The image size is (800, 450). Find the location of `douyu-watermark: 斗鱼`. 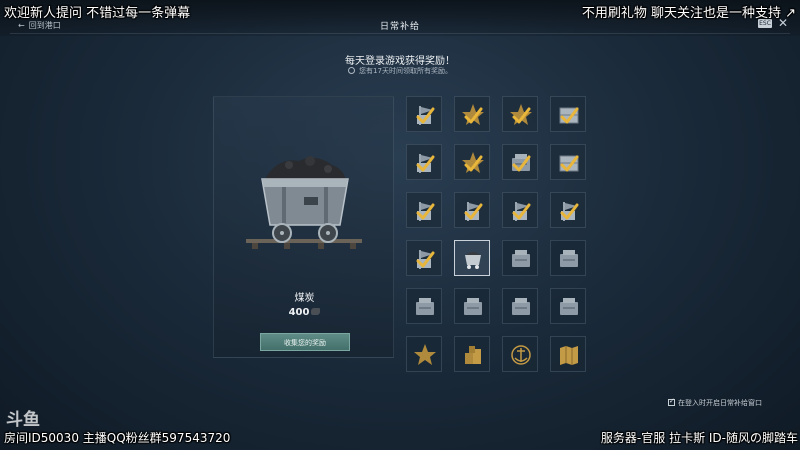

douyu-watermark: 斗鱼 is located at coordinates (23, 420).